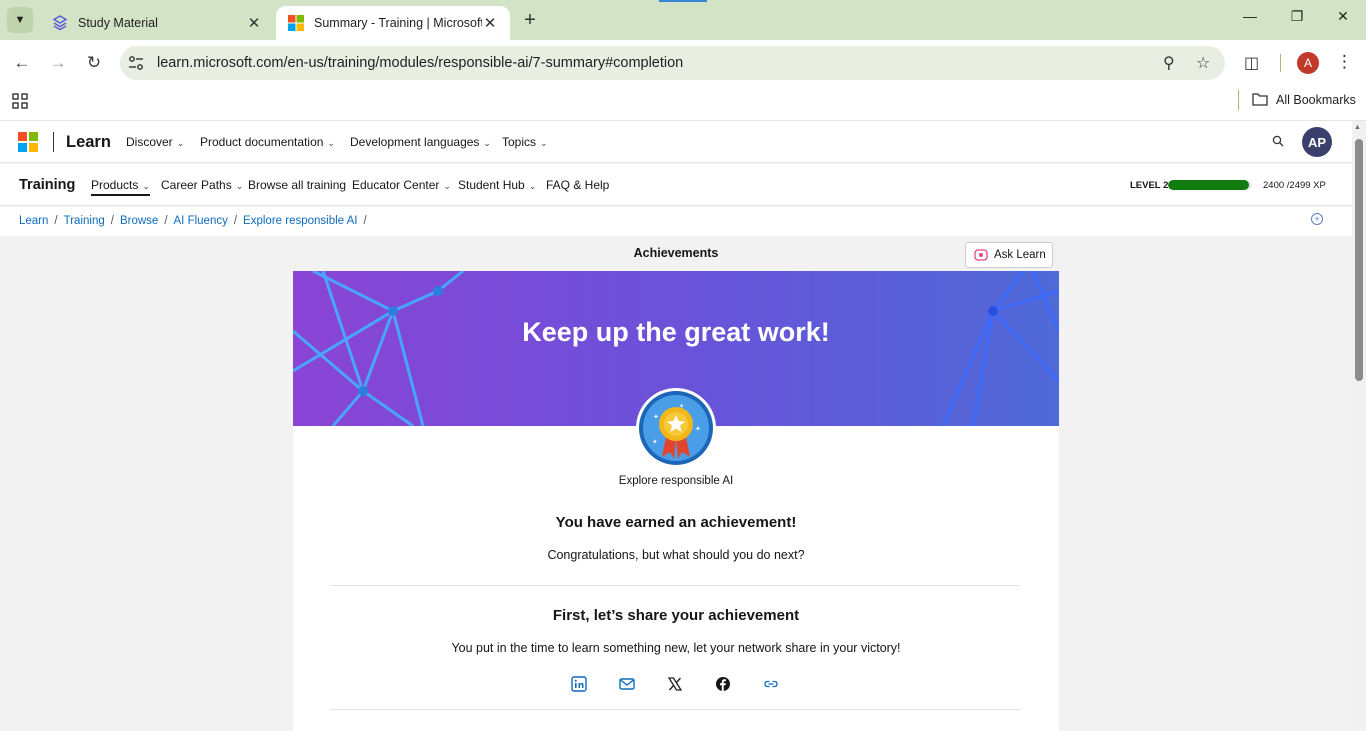  Describe the element at coordinates (60, 23) in the screenshot. I see `study-material-favicon-icon` at that location.